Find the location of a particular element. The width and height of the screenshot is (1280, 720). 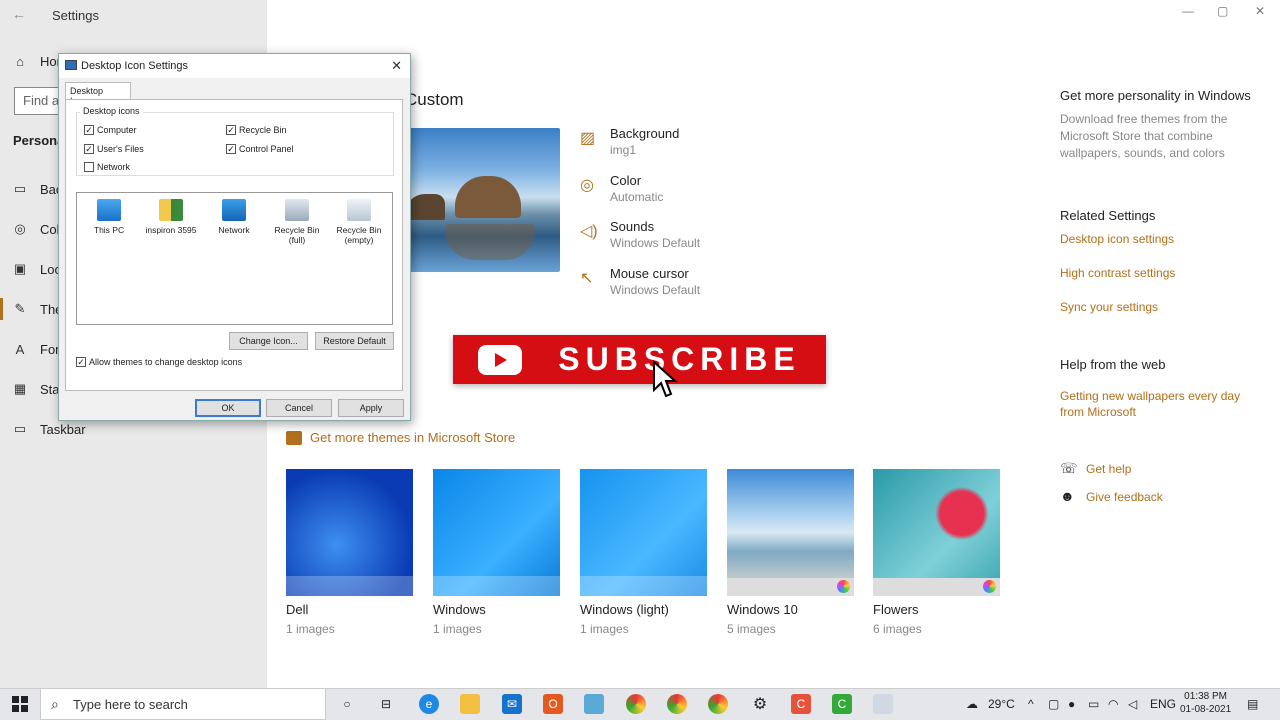

ok-button: OK is located at coordinates (228, 408).